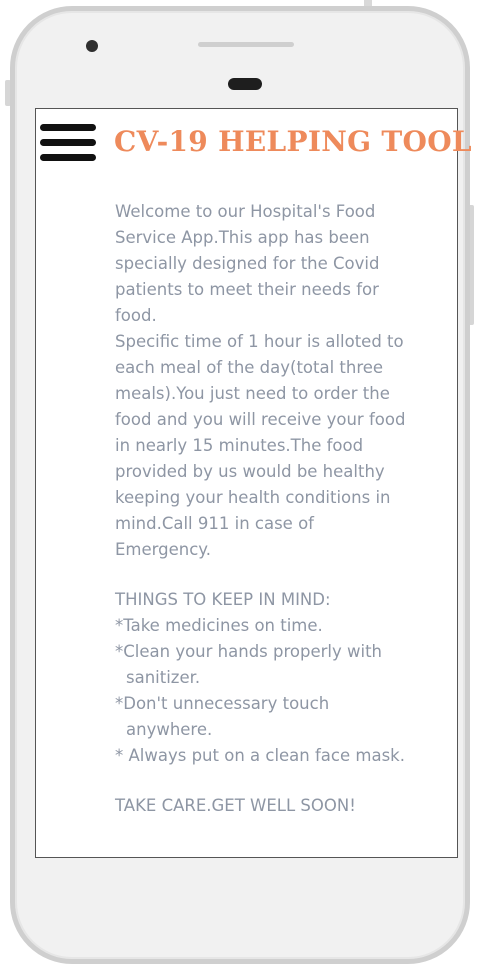  What do you see at coordinates (246, 44) in the screenshot?
I see `earpiece-speaker` at bounding box center [246, 44].